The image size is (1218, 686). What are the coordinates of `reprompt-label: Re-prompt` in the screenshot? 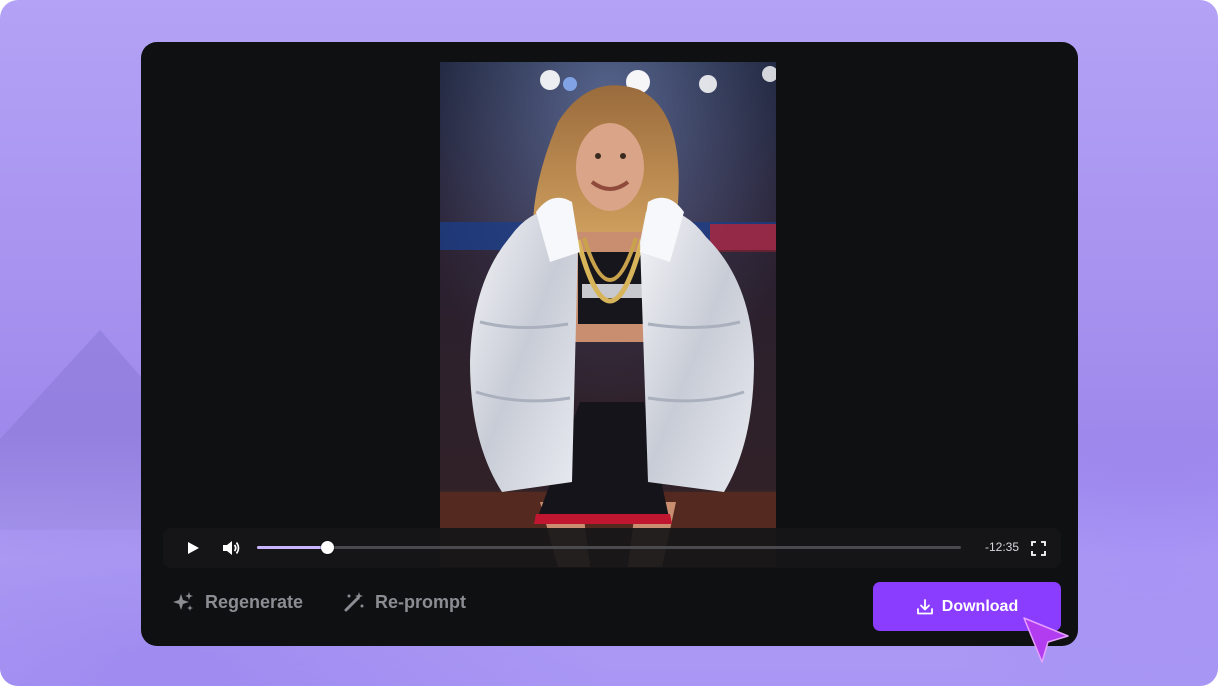 It's located at (420, 601).